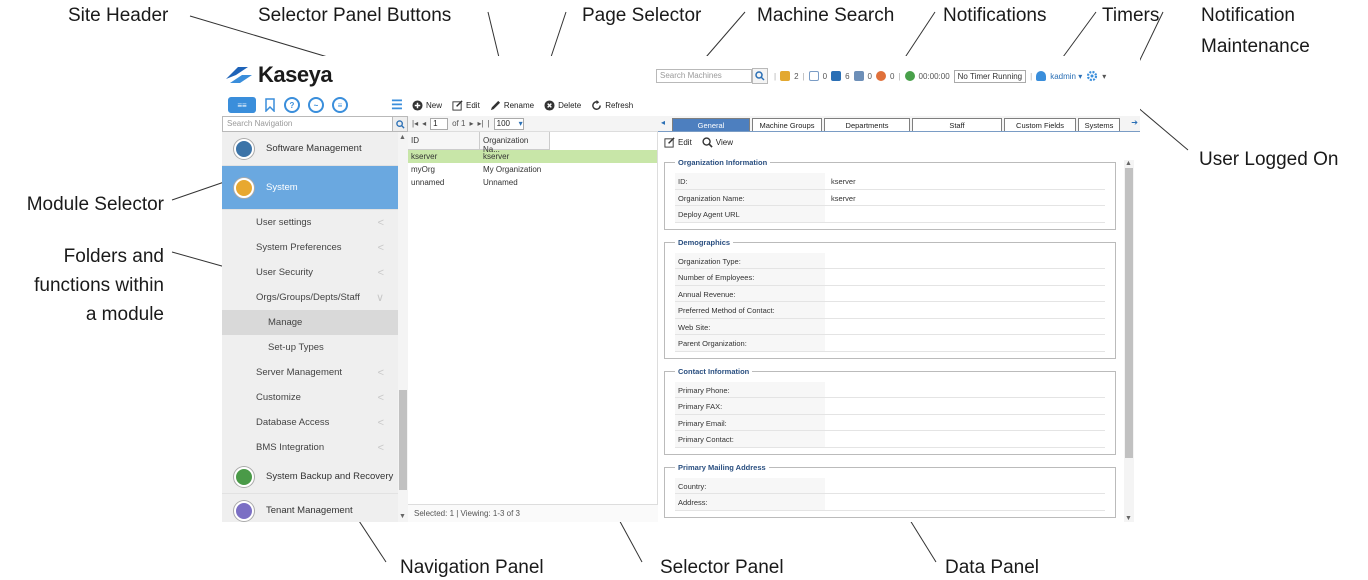 This screenshot has height=580, width=1368. What do you see at coordinates (316, 105) in the screenshot?
I see `status-icon: ~` at bounding box center [316, 105].